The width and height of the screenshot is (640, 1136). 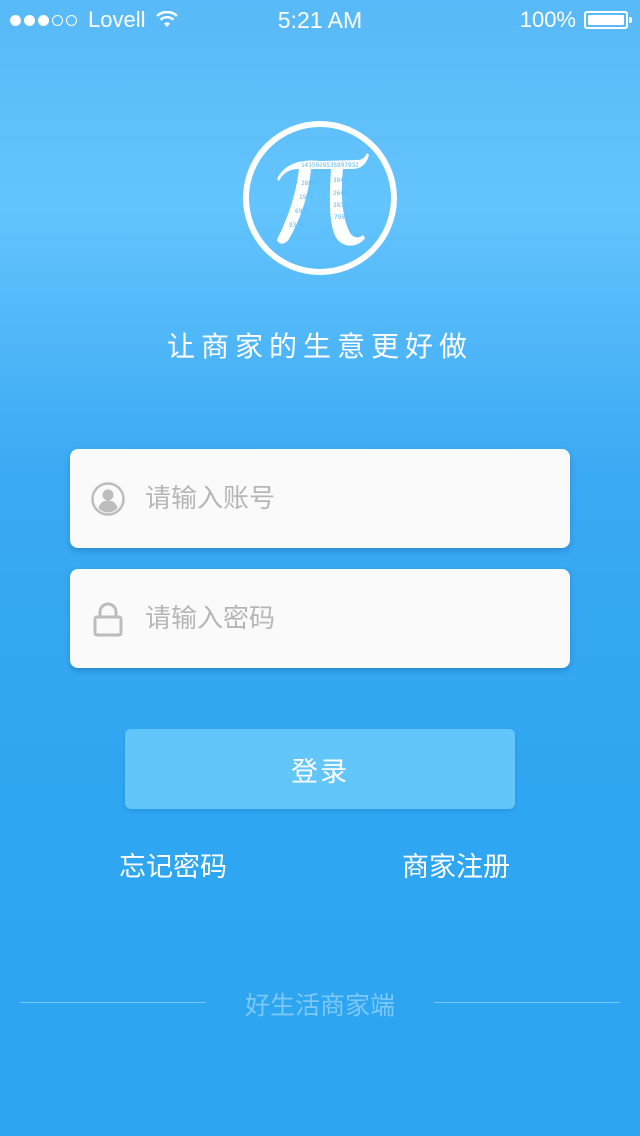 I want to click on battery-percentage: 100%, so click(x=547, y=19).